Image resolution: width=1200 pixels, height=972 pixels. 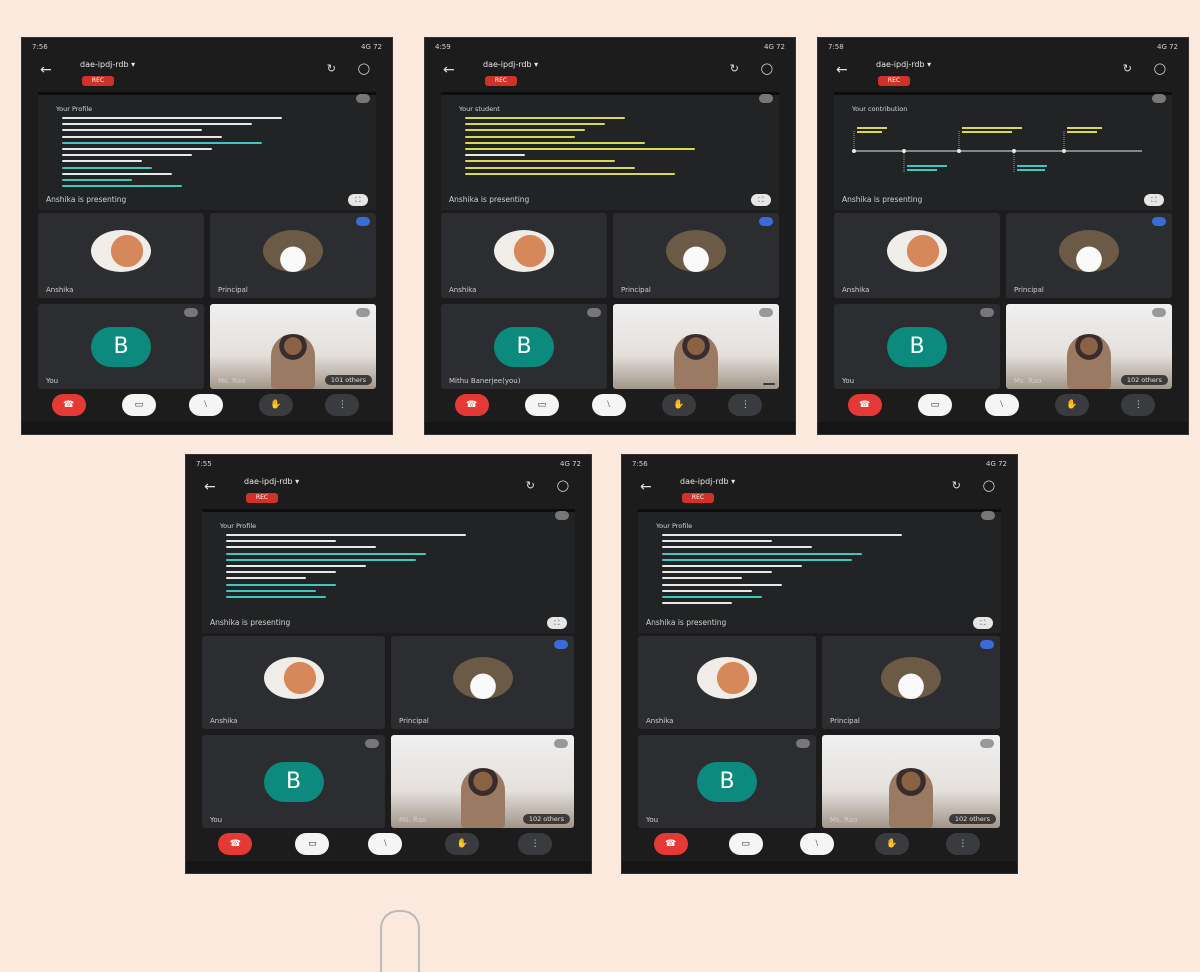 What do you see at coordinates (1089, 361) in the screenshot?
I see `participant-video` at bounding box center [1089, 361].